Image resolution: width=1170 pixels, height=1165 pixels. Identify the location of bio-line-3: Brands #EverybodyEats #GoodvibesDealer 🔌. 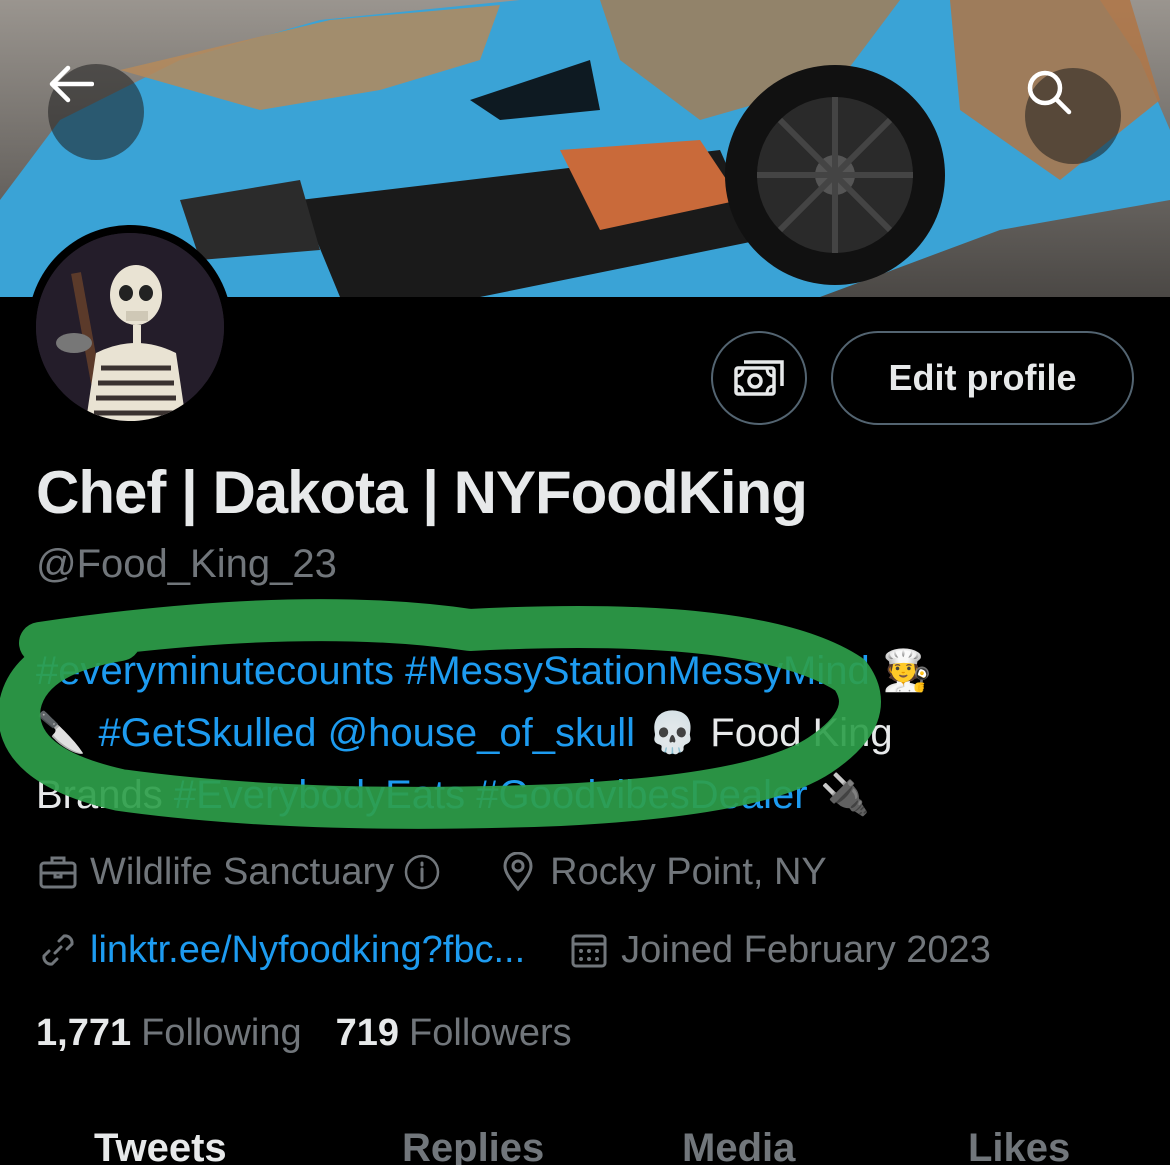
(576, 795).